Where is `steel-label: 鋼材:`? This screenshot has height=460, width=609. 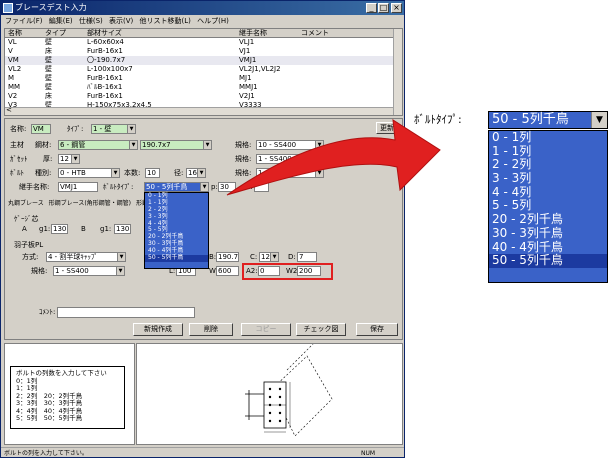
steel-label: 鋼材: is located at coordinates (43, 145).